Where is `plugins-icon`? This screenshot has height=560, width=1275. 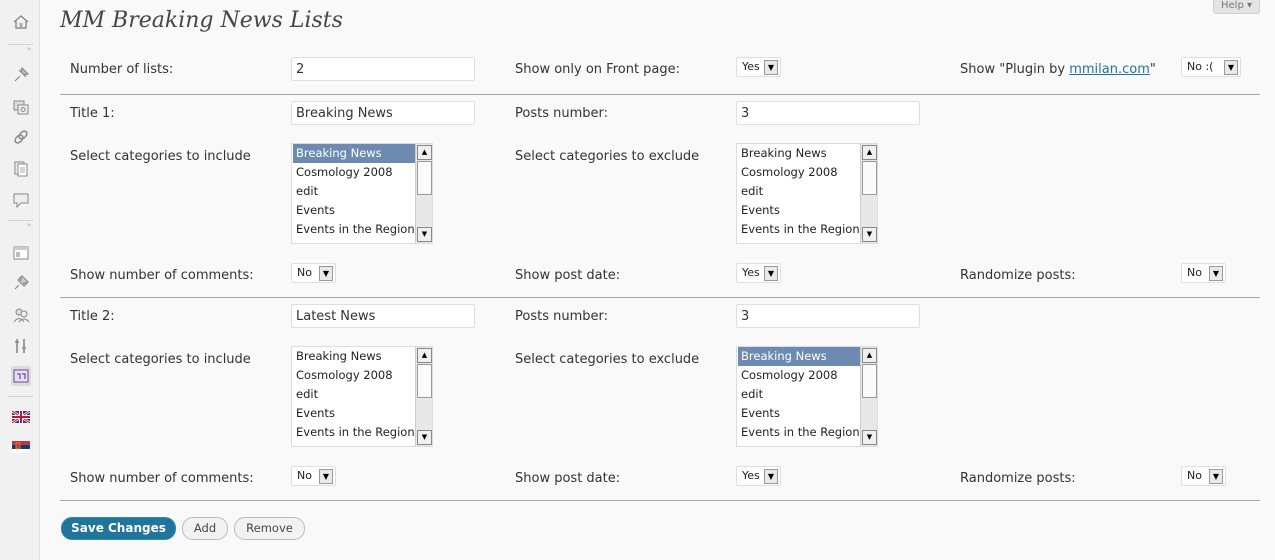 plugins-icon is located at coordinates (21, 283).